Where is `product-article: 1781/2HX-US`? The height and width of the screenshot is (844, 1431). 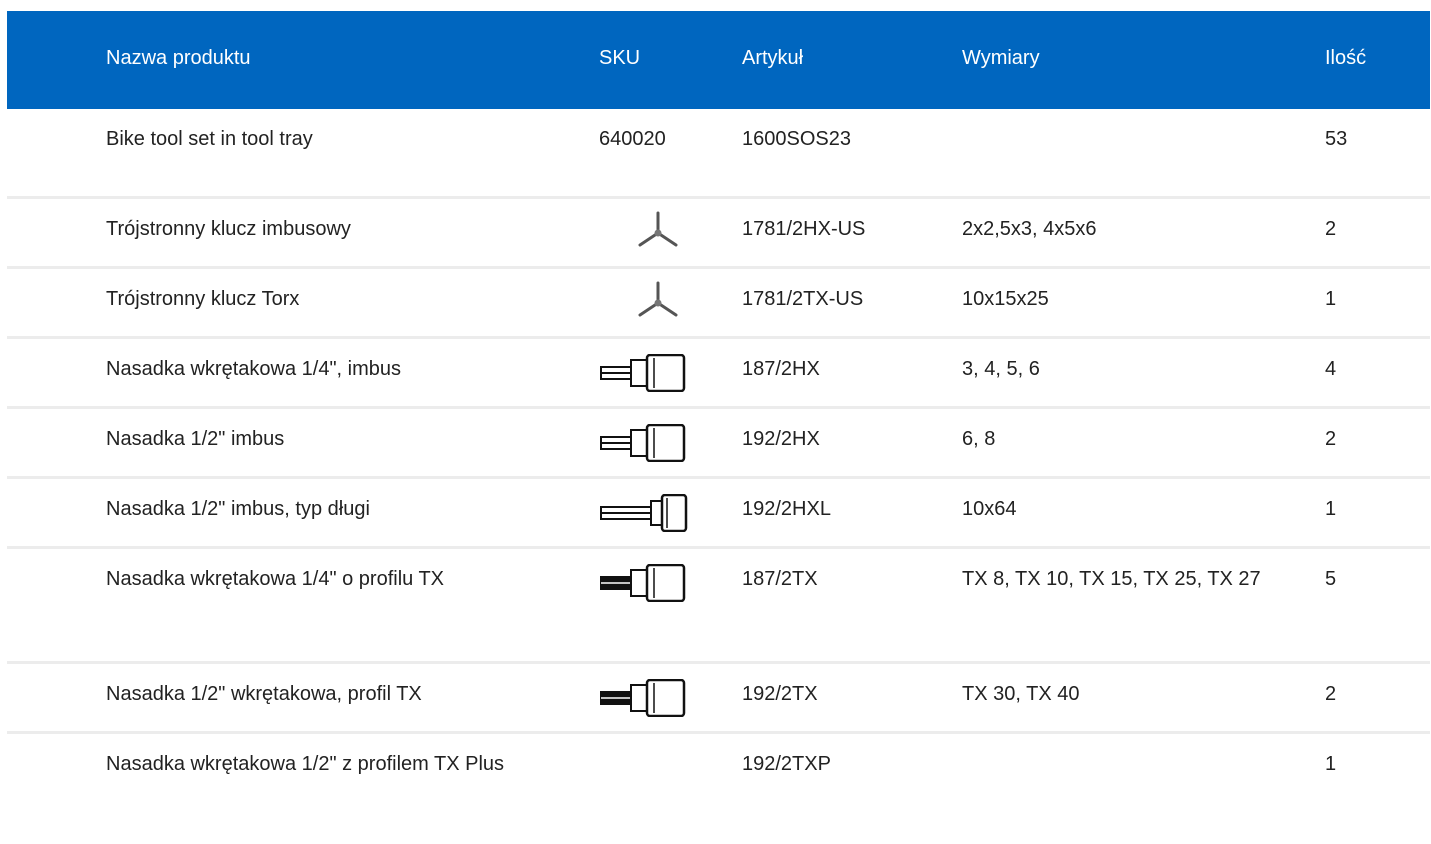 product-article: 1781/2HX-US is located at coordinates (804, 229).